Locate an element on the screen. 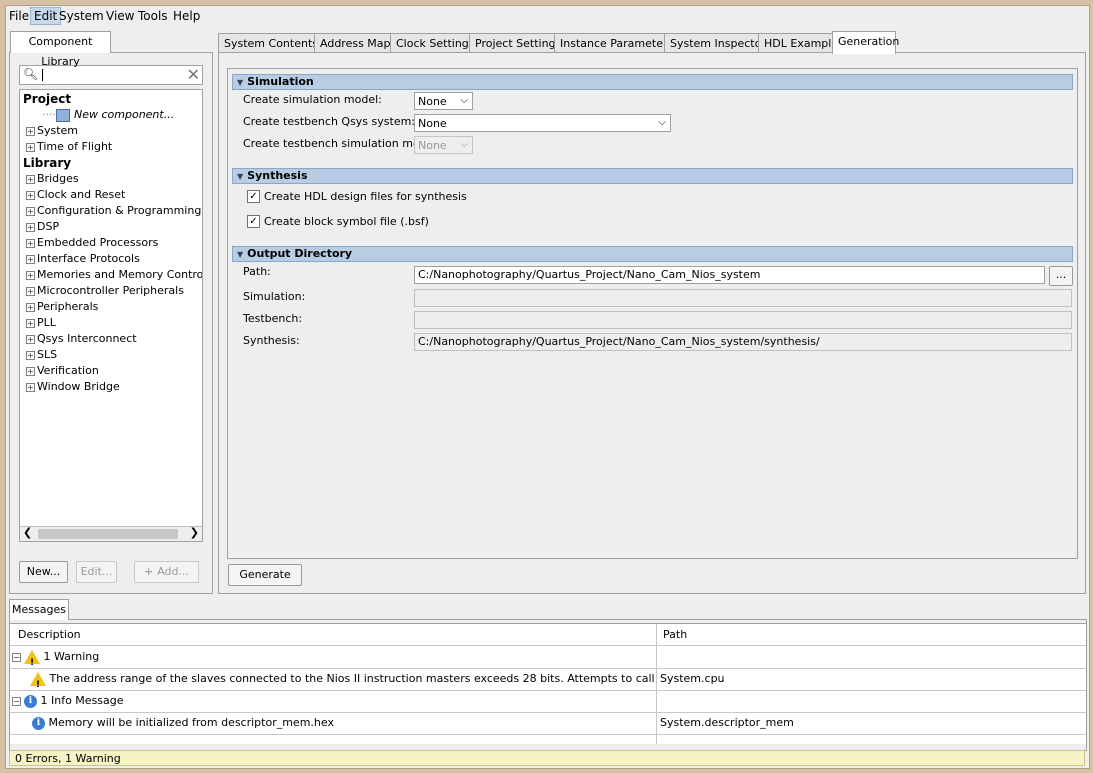 The image size is (1093, 773). section-output-directory: ▼ Output Directory is located at coordinates (652, 254).